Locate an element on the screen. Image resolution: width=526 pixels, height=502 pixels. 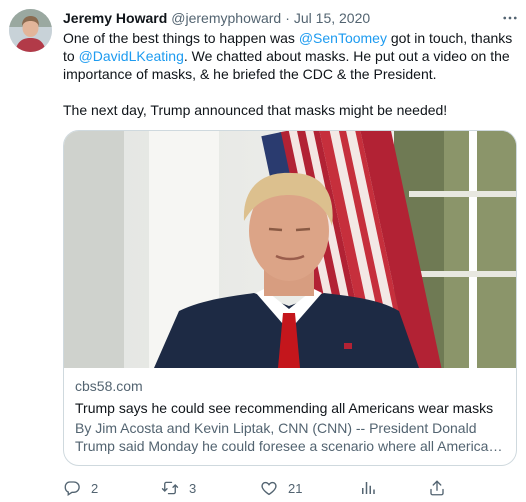
retweet-button: 3 is located at coordinates (178, 488).